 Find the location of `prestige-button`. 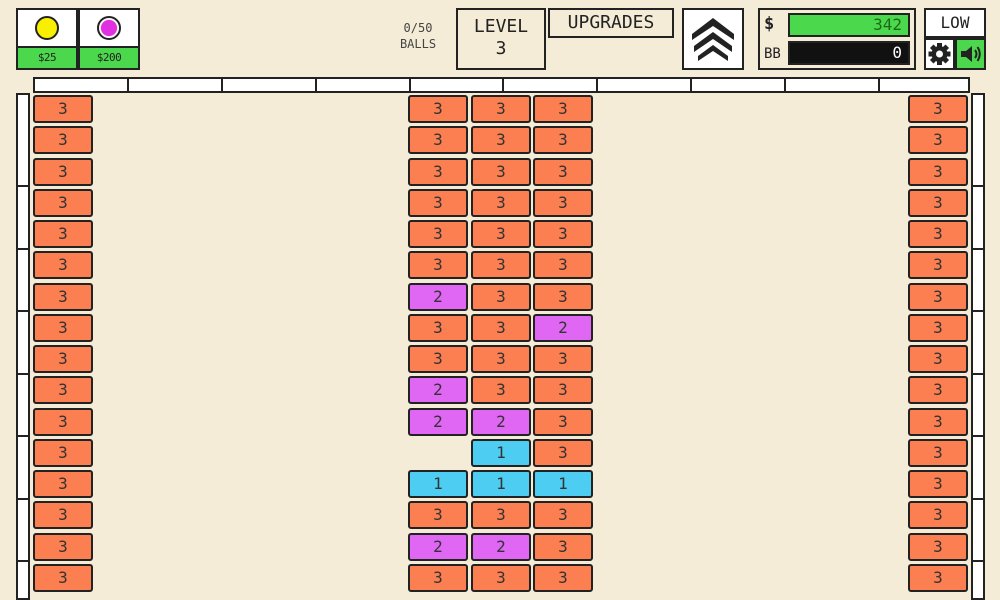

prestige-button is located at coordinates (713, 39).